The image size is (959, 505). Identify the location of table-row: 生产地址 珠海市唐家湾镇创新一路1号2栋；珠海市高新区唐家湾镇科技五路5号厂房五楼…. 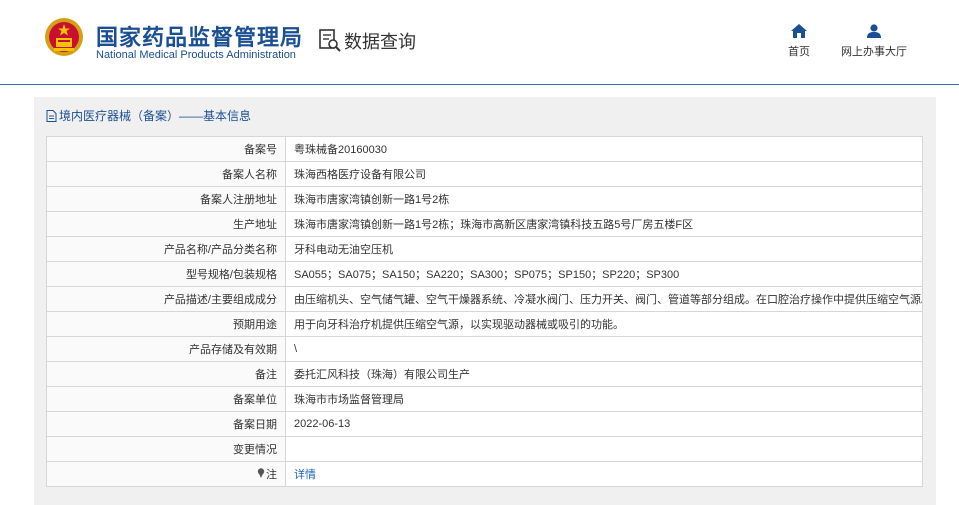
(484, 224).